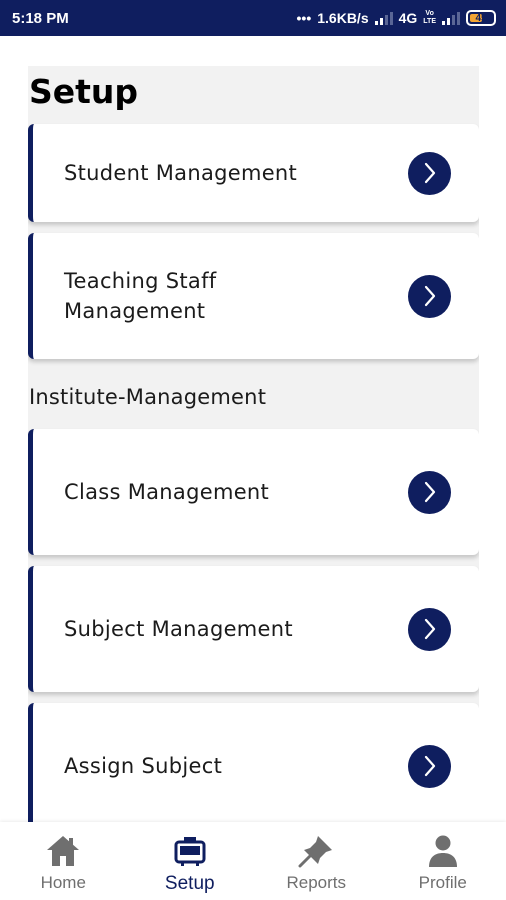  I want to click on nav-profile: Profile, so click(443, 861).